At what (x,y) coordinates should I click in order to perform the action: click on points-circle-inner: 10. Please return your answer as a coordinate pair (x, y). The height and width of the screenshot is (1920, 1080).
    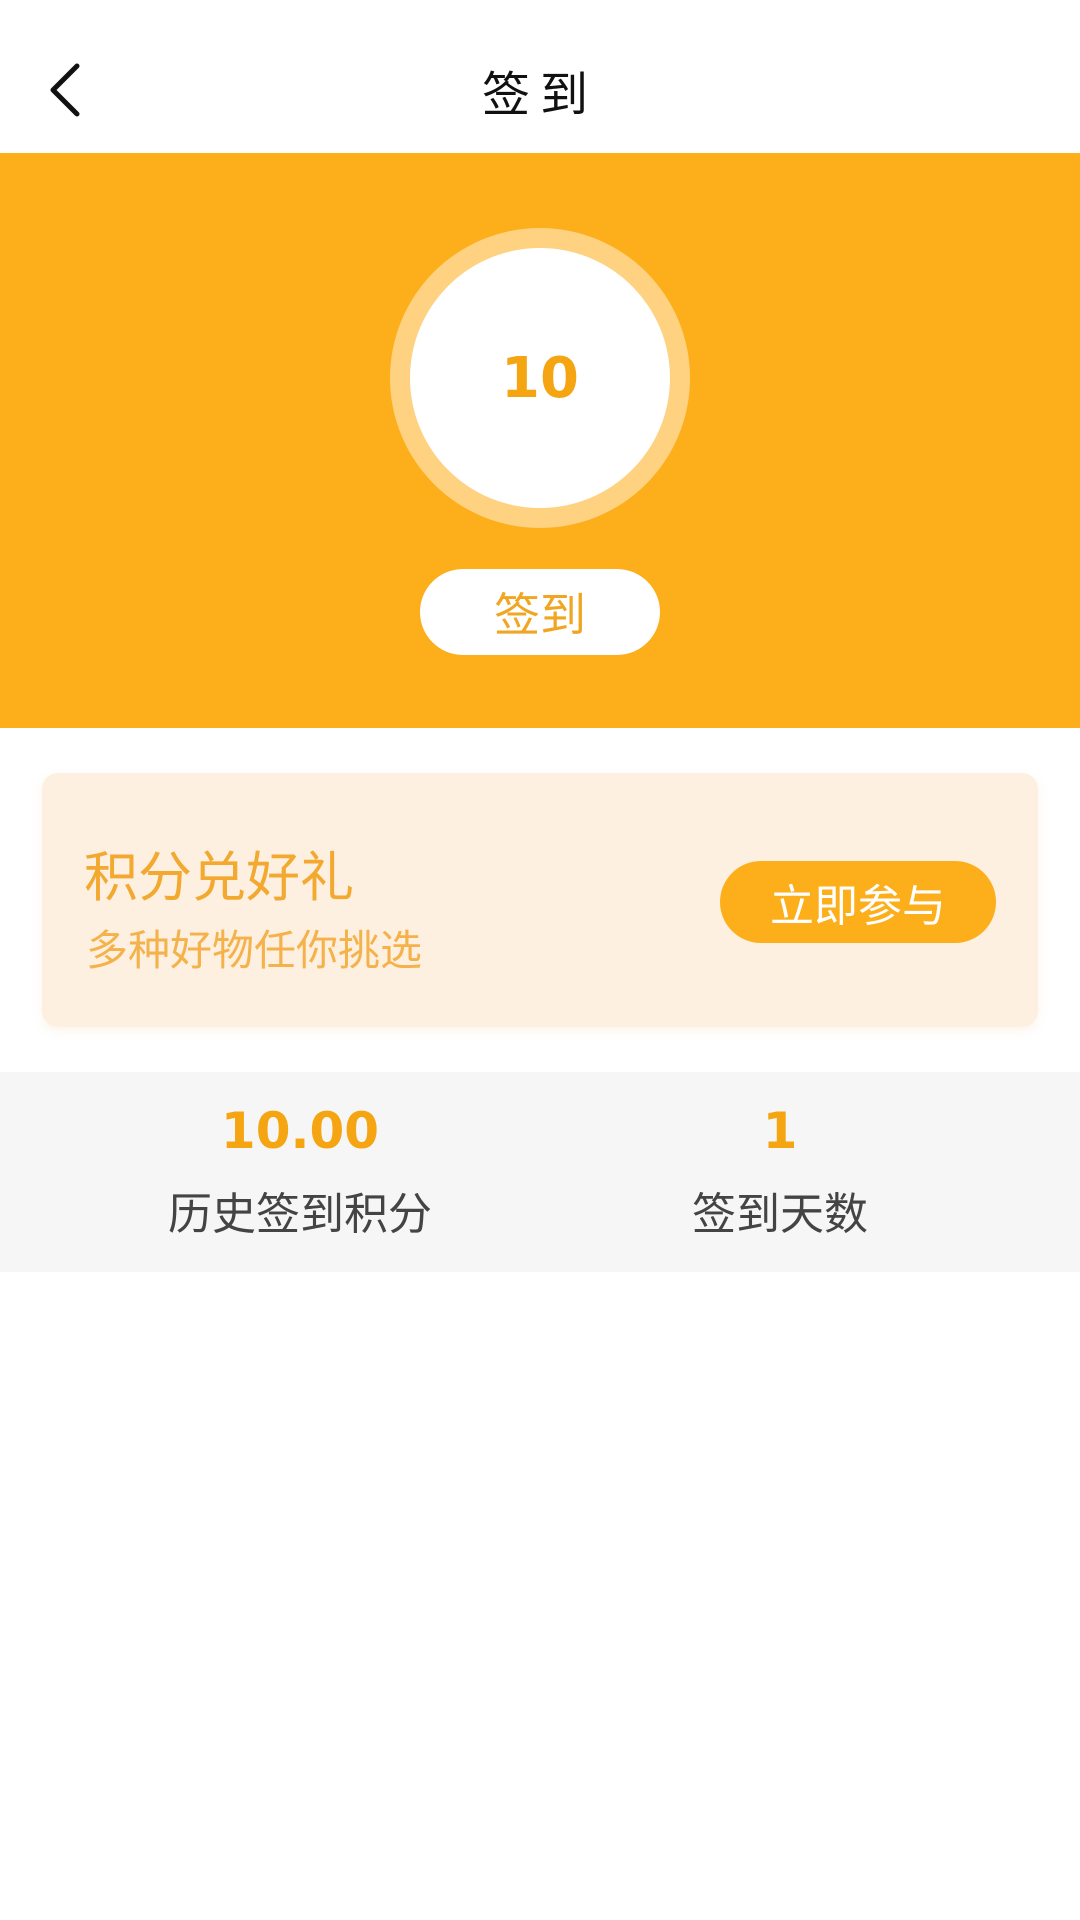
    Looking at the image, I should click on (540, 378).